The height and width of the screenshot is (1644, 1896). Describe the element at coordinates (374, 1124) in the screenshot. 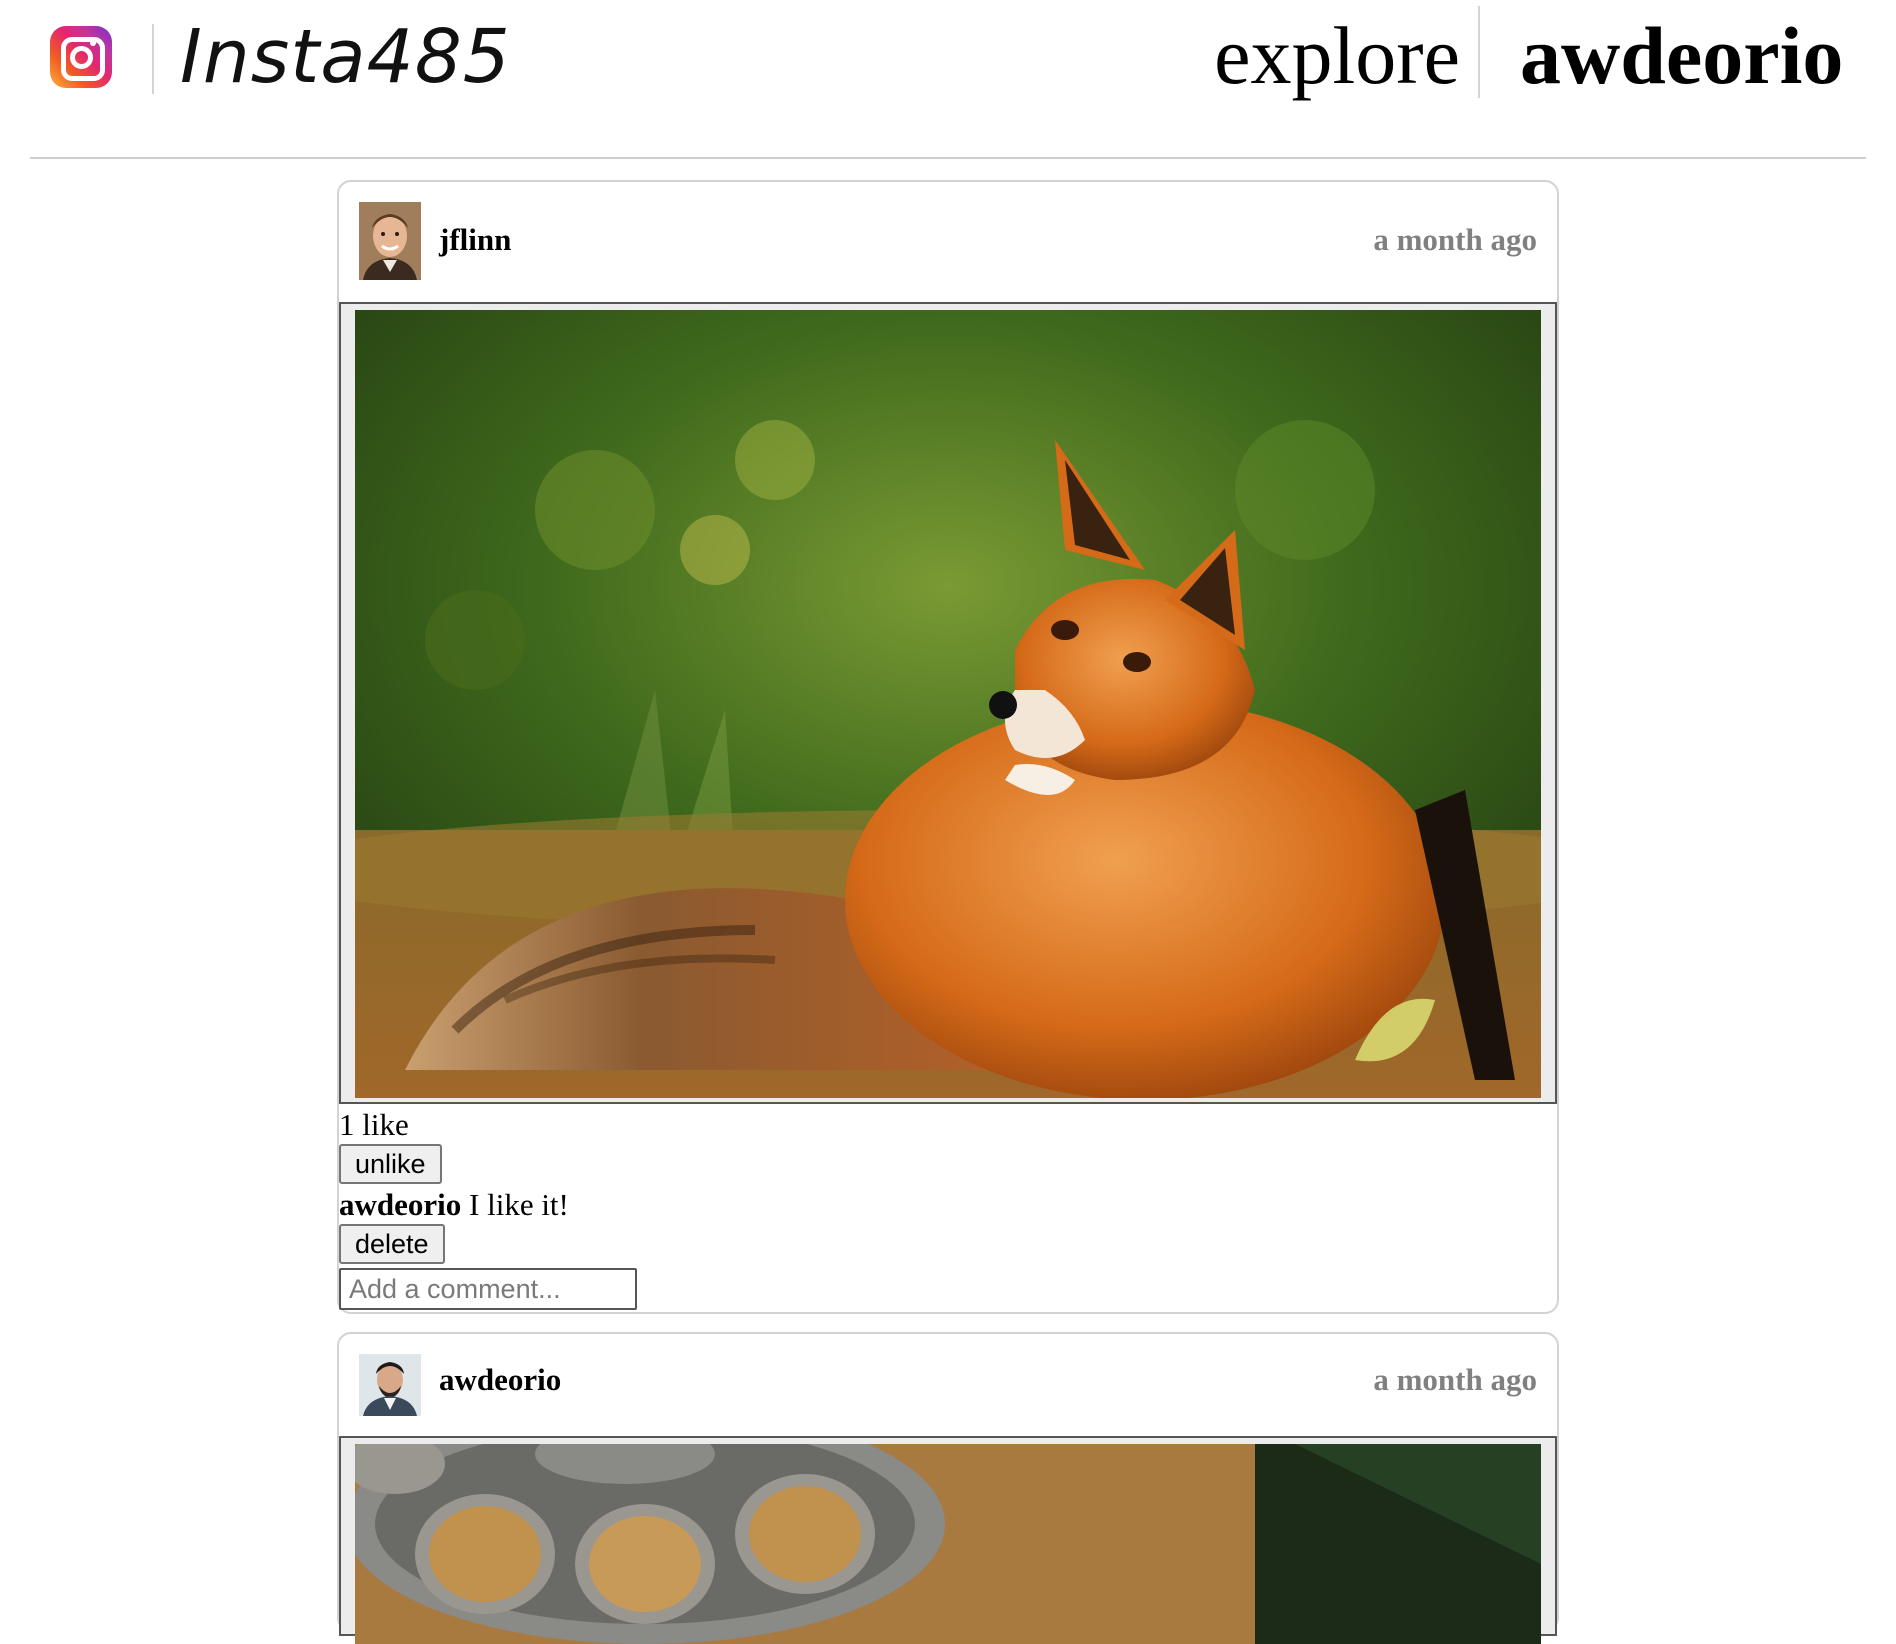

I see `likes-count: 1 like` at that location.